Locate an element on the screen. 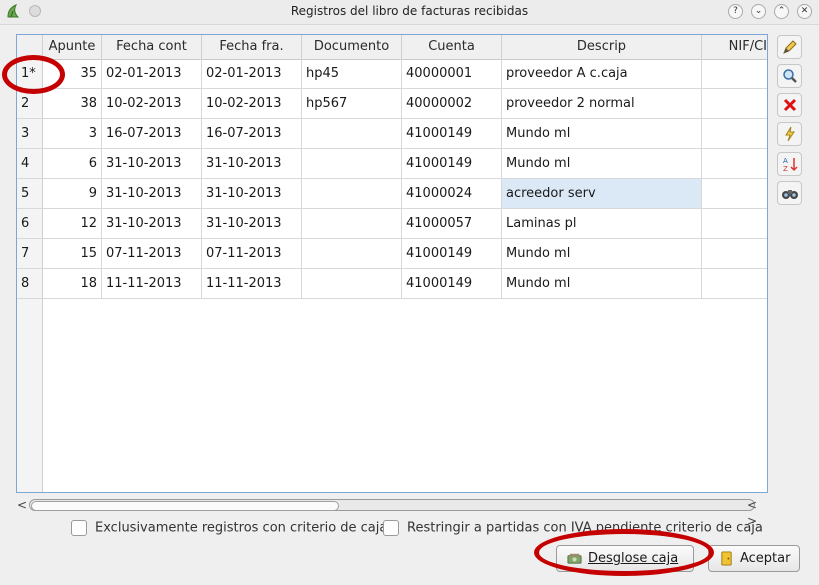 This screenshot has width=819, height=585. cell-cuenta: 41000057 is located at coordinates (452, 224).